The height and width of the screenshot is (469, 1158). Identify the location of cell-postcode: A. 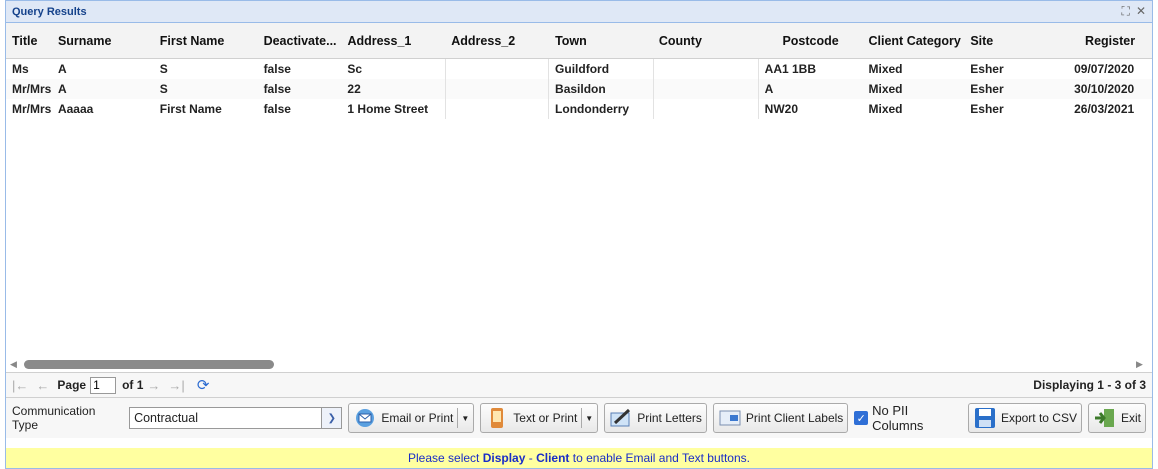
(769, 89).